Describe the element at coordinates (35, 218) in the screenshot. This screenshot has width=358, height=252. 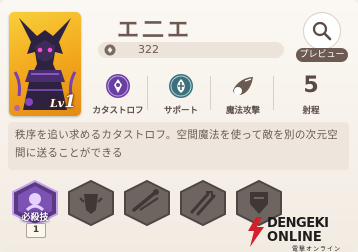
I see `special-skill-label: 必殺技` at that location.